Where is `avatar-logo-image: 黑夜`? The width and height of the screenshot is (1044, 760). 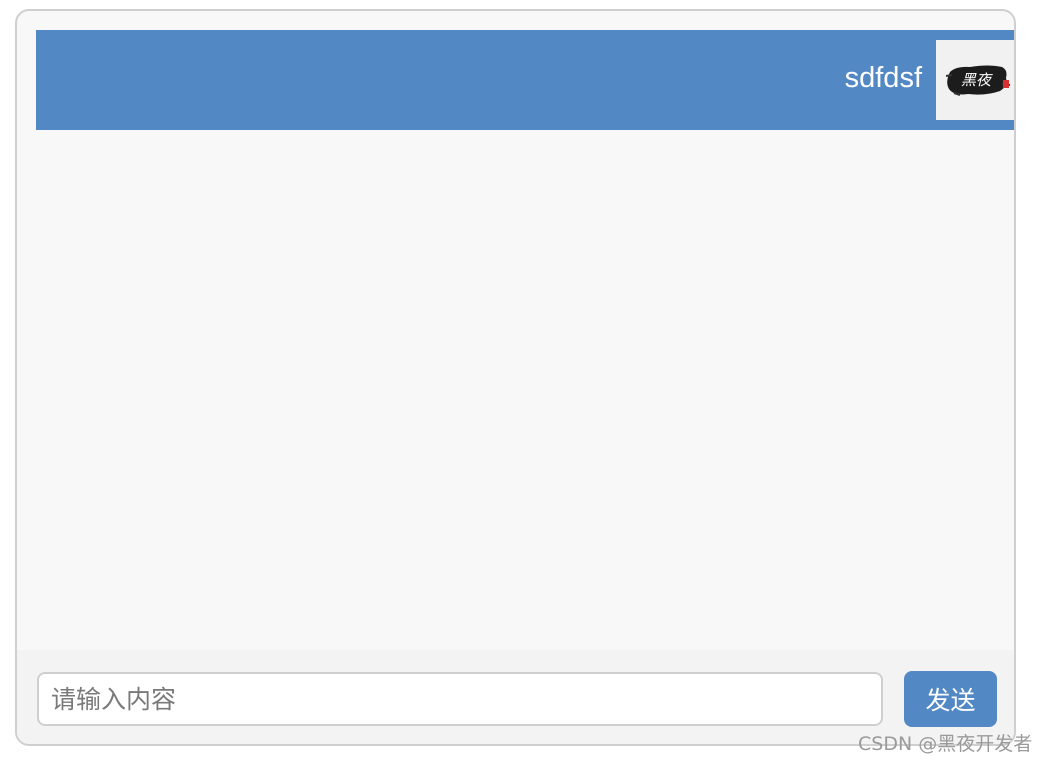 avatar-logo-image: 黑夜 is located at coordinates (975, 80).